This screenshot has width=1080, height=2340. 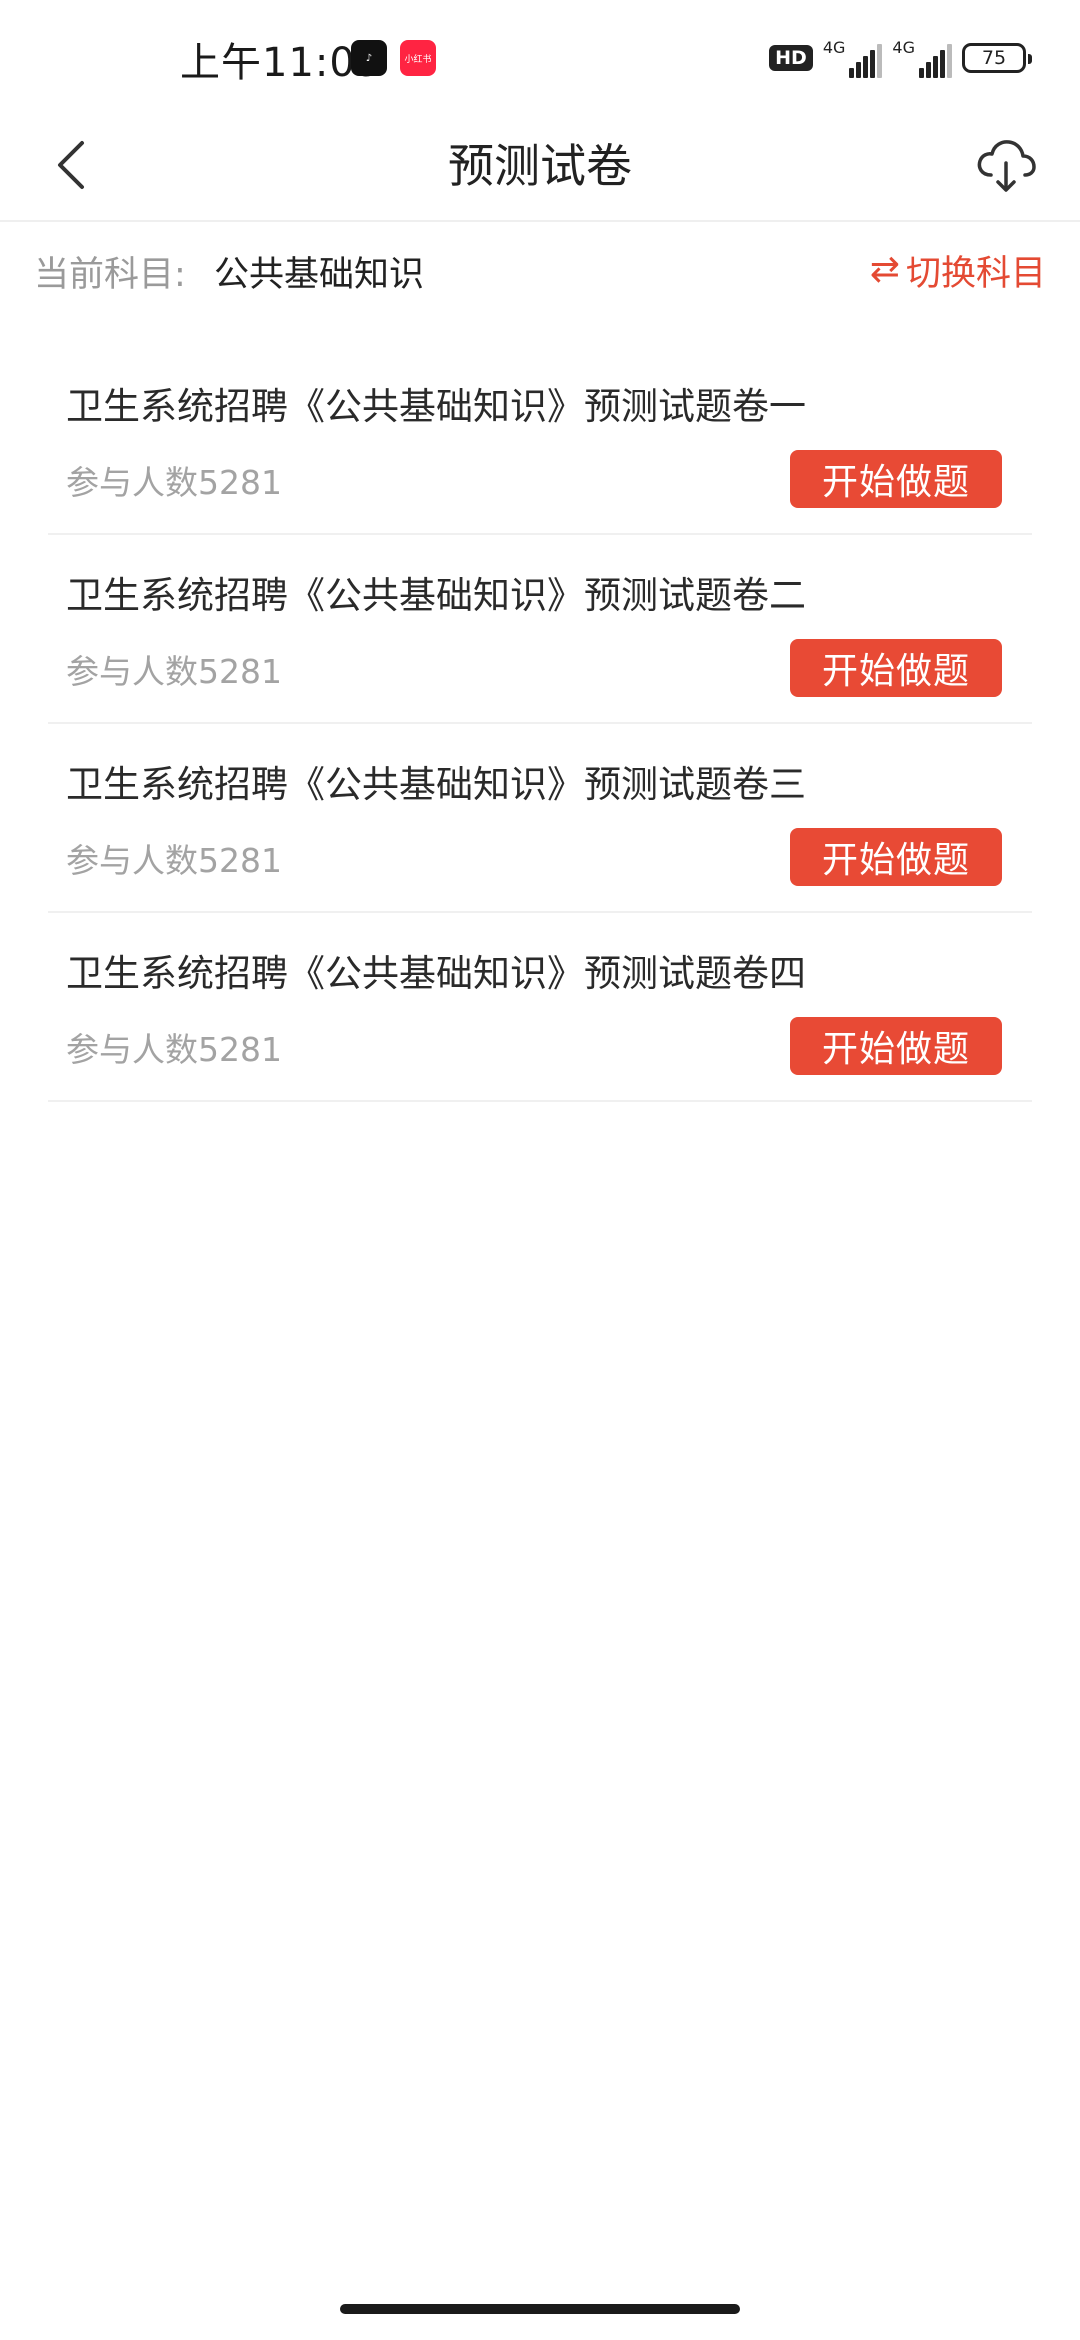 What do you see at coordinates (436, 595) in the screenshot?
I see `paper-title: 卫生系统招聘《公共基础知识》预测试题卷二` at bounding box center [436, 595].